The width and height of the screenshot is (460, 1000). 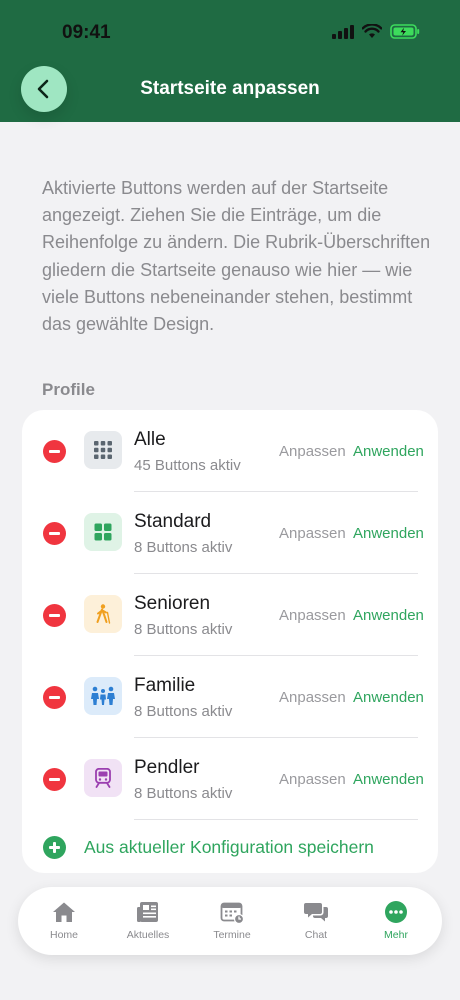 I want to click on save-configuration-label: Aus aktueller Konfiguration speichern, so click(x=229, y=847).